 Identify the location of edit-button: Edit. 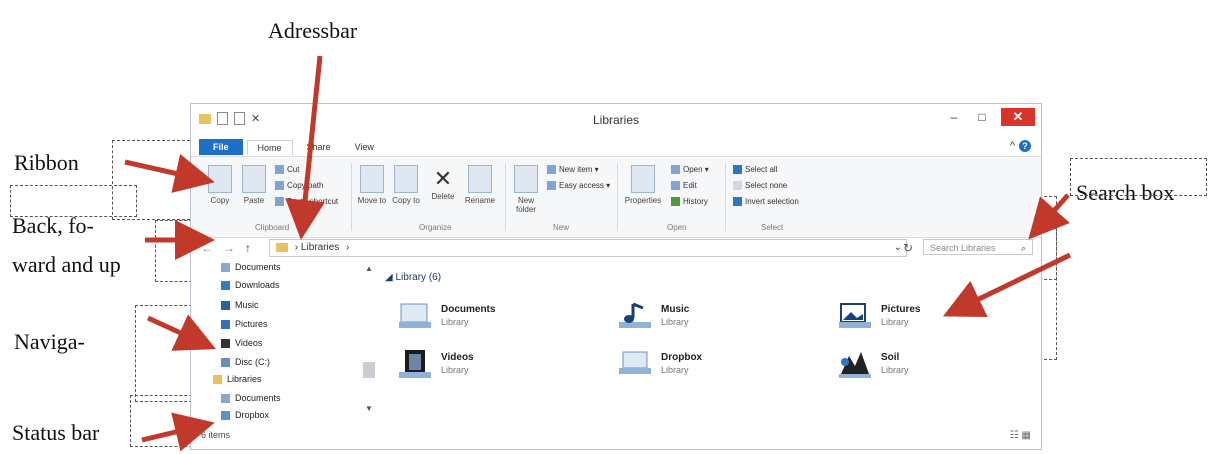
(684, 186).